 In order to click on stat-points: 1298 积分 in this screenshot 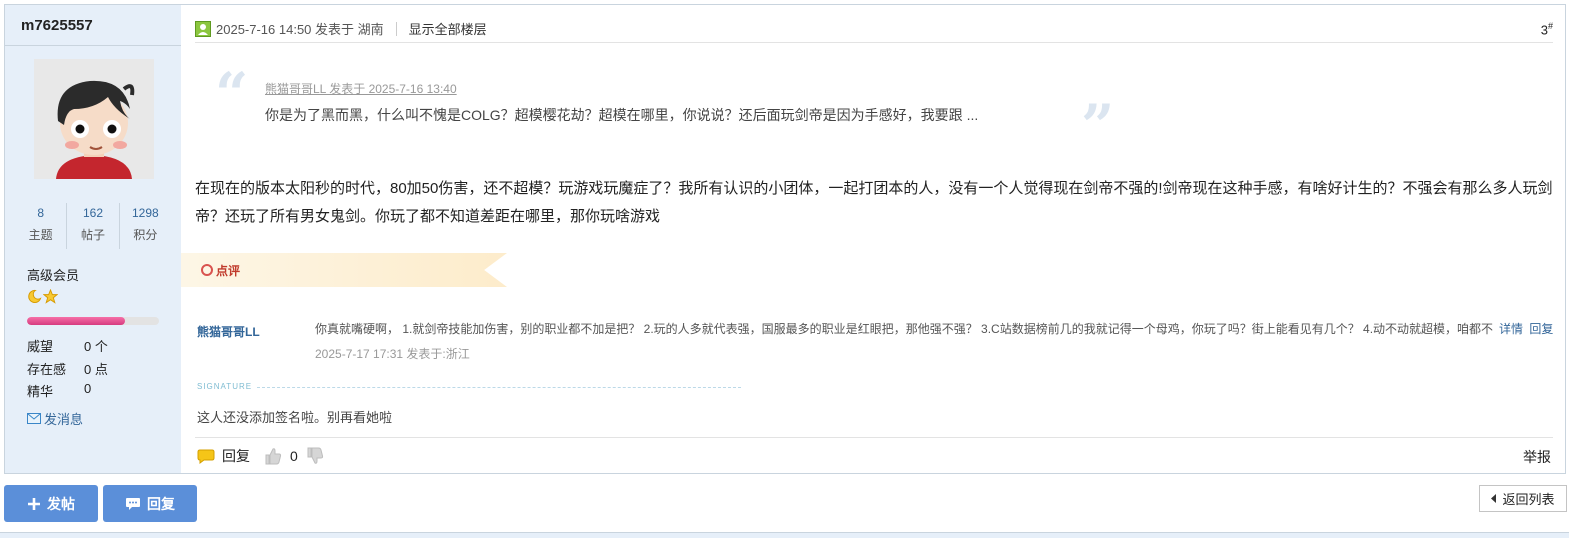, I will do `click(144, 226)`.